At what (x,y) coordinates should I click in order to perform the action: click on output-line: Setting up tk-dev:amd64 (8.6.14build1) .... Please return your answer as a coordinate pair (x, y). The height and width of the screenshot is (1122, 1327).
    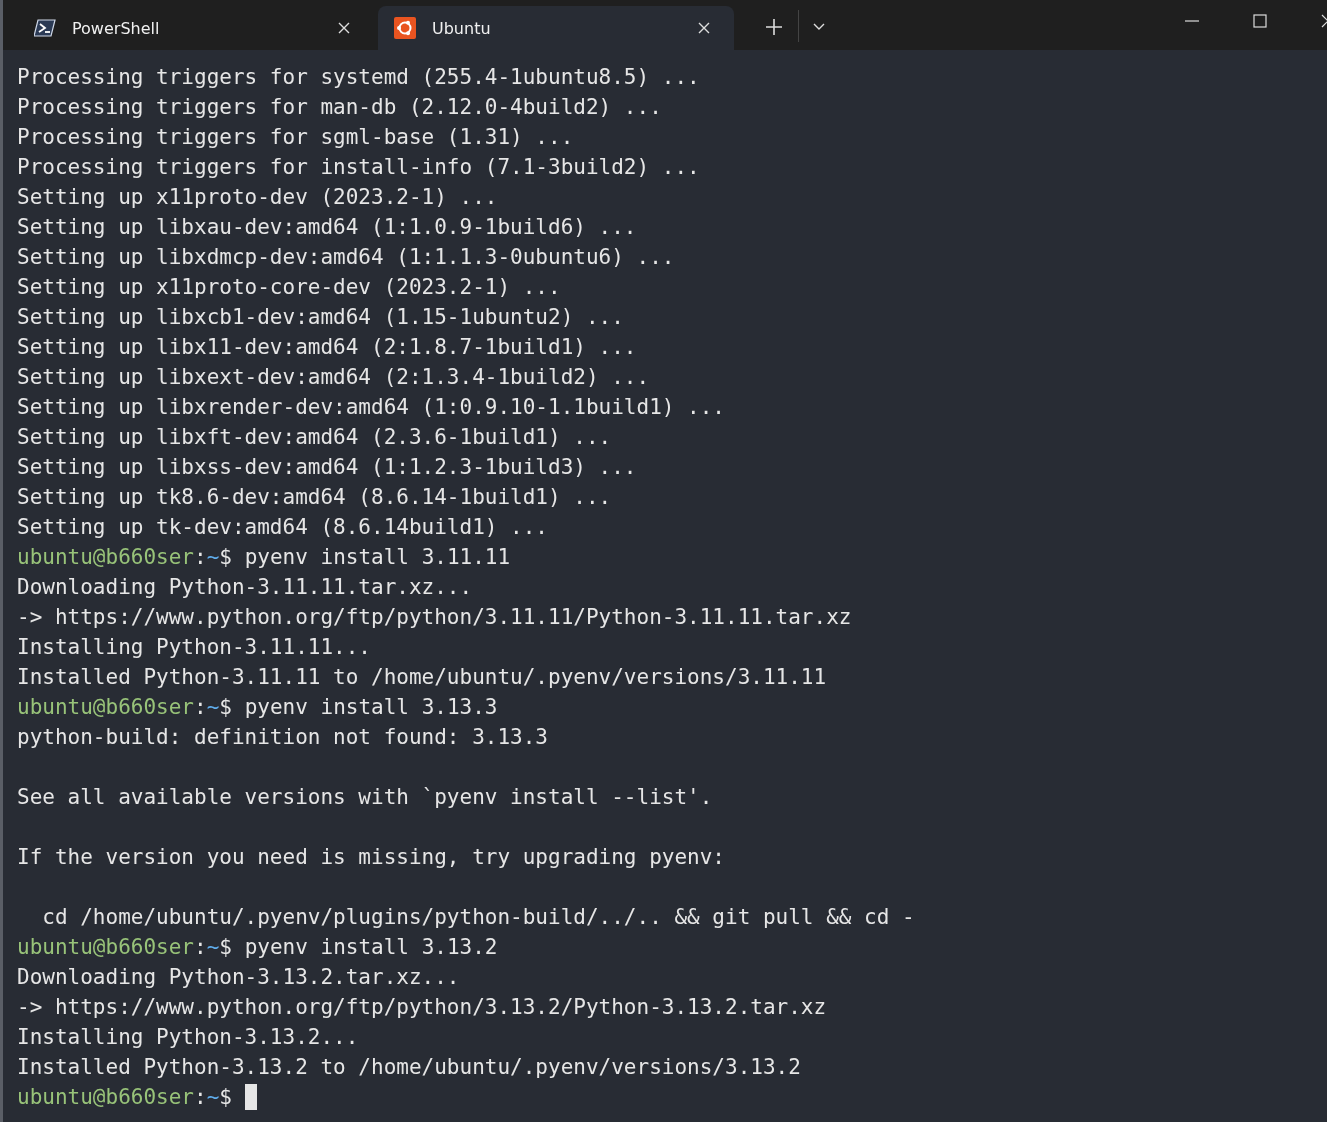
    Looking at the image, I should click on (282, 527).